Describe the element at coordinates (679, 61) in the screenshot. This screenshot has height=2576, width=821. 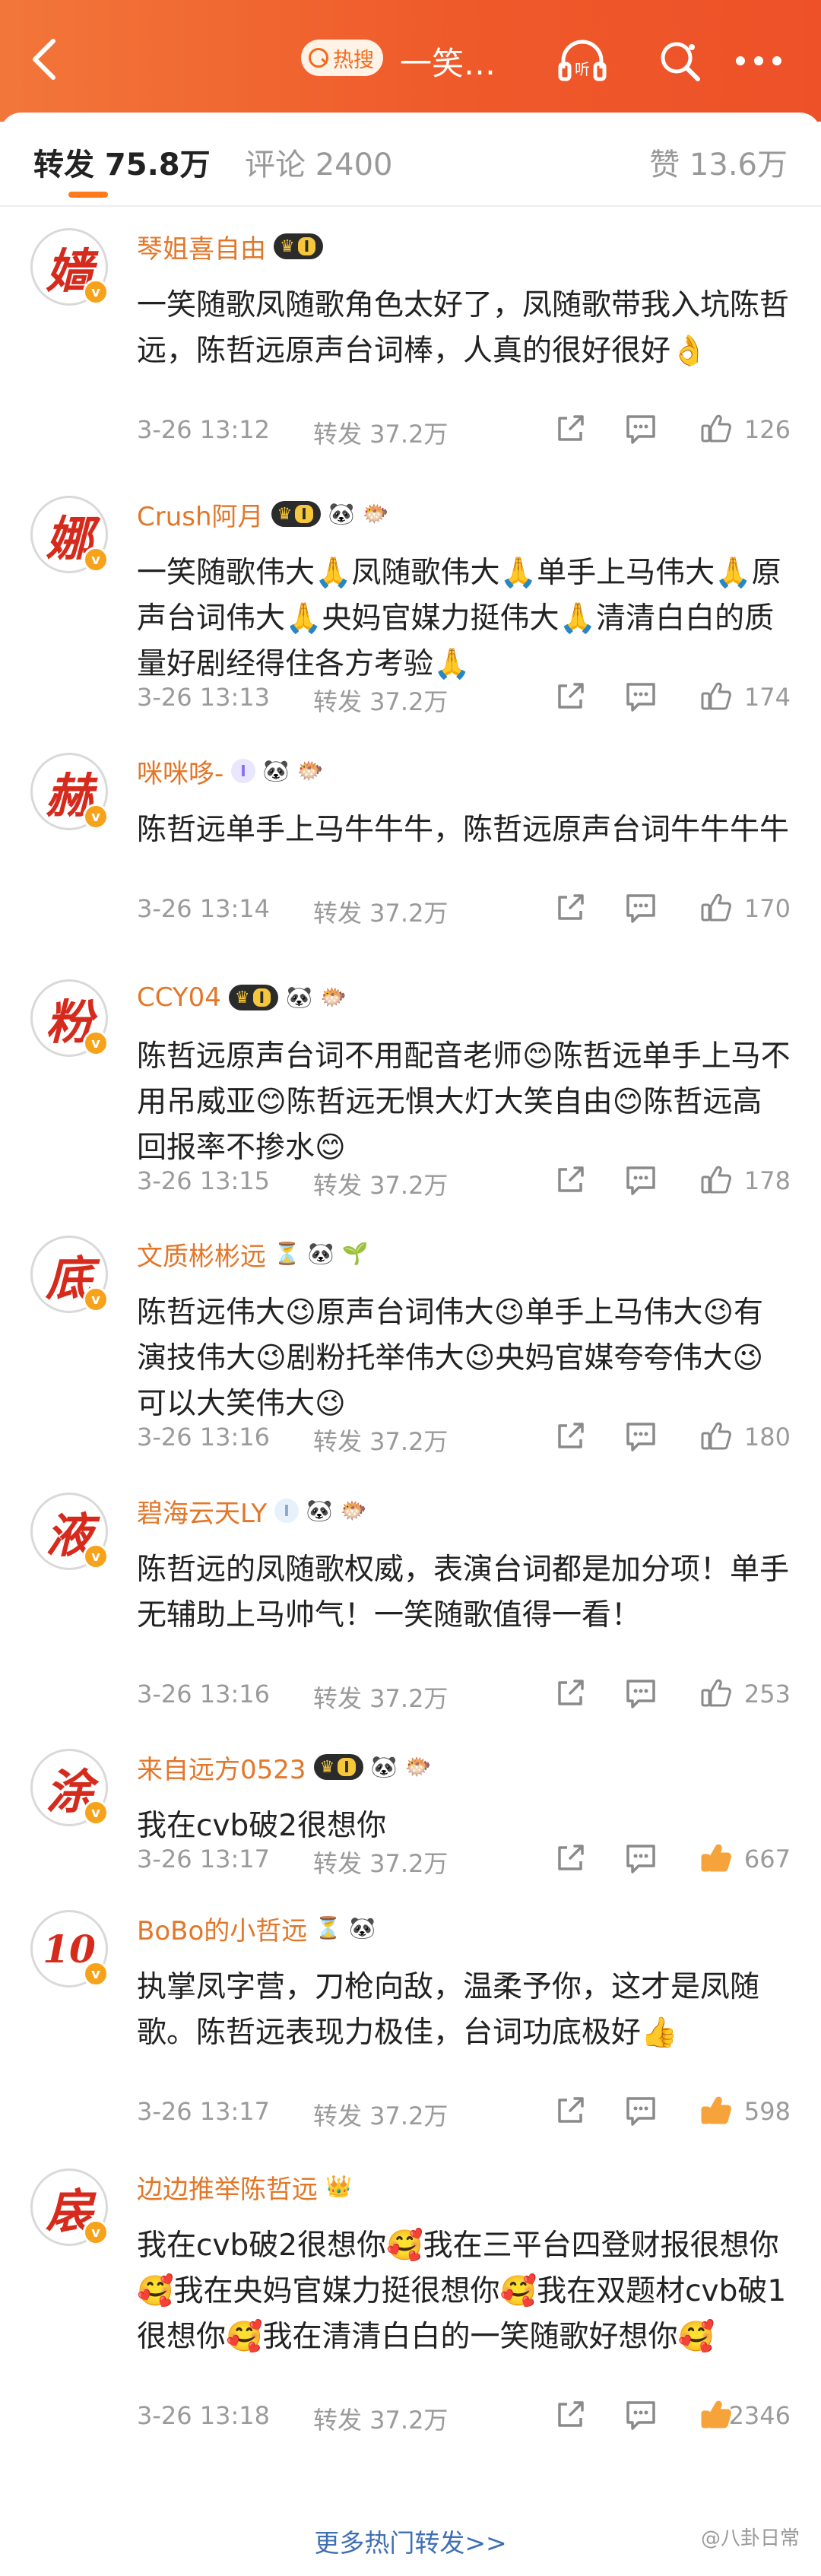
I see `search-button` at that location.